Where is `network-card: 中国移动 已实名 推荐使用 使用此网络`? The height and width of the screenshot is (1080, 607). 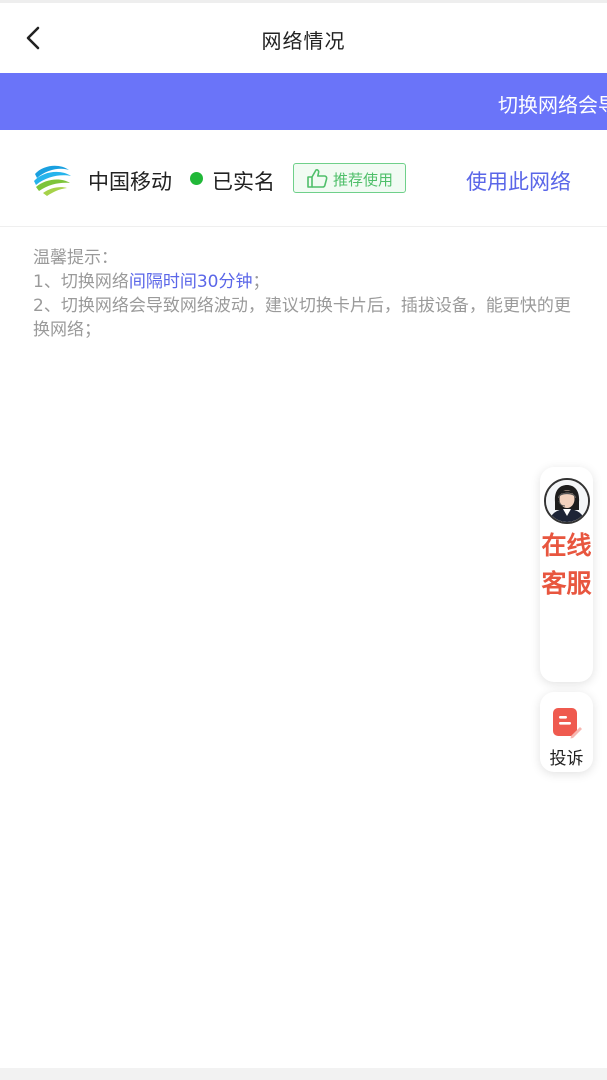
network-card: 中国移动 已实名 推荐使用 使用此网络 is located at coordinates (303, 178).